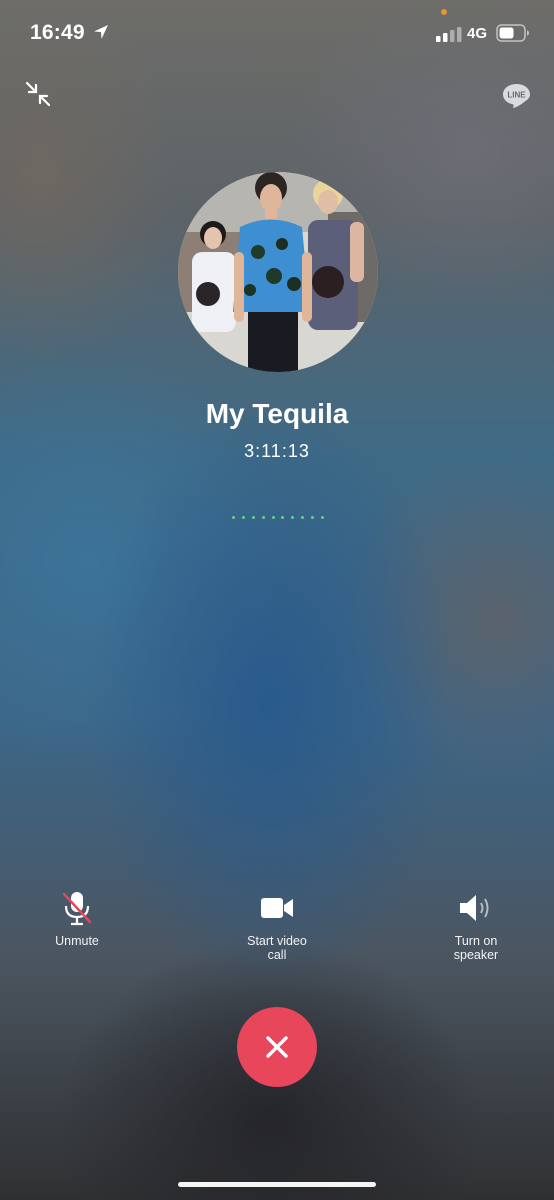 The width and height of the screenshot is (554, 1200). I want to click on location-arrow-icon, so click(101, 32).